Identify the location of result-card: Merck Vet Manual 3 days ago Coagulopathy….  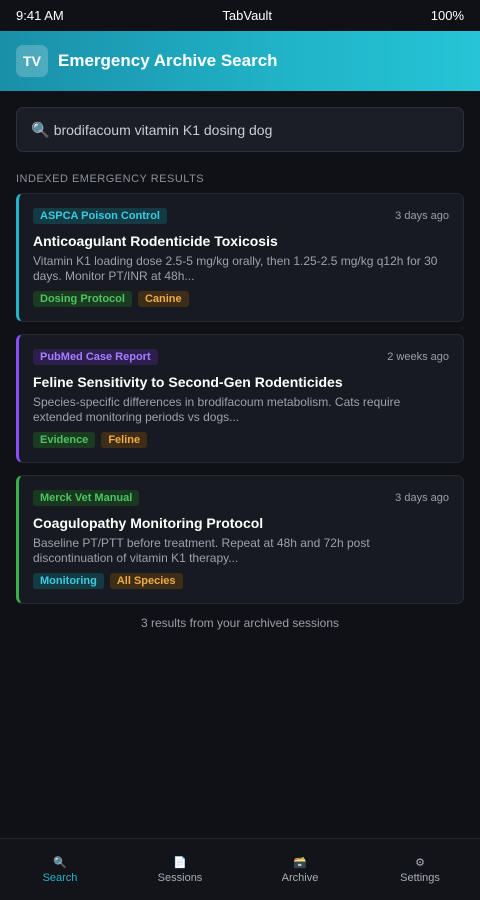
(240, 539).